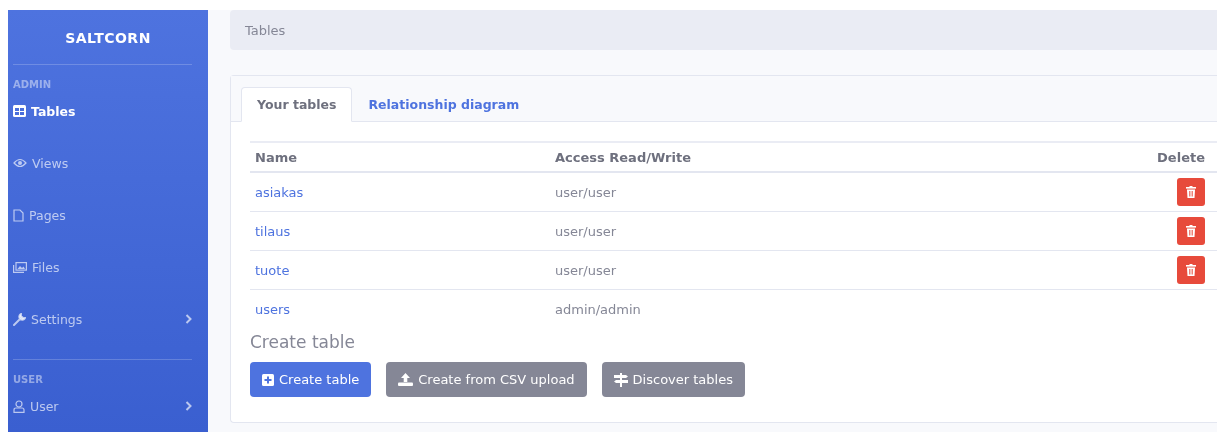 Image resolution: width=1217 pixels, height=432 pixels. What do you see at coordinates (20, 267) in the screenshot?
I see `images-icon` at bounding box center [20, 267].